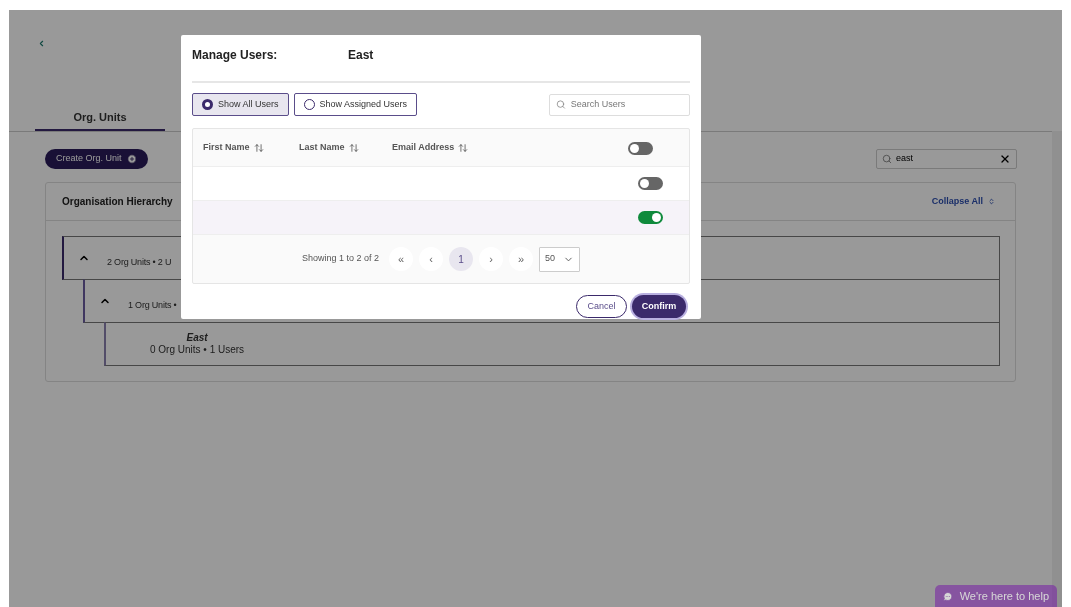  I want to click on cancel-button: Cancel, so click(601, 306).